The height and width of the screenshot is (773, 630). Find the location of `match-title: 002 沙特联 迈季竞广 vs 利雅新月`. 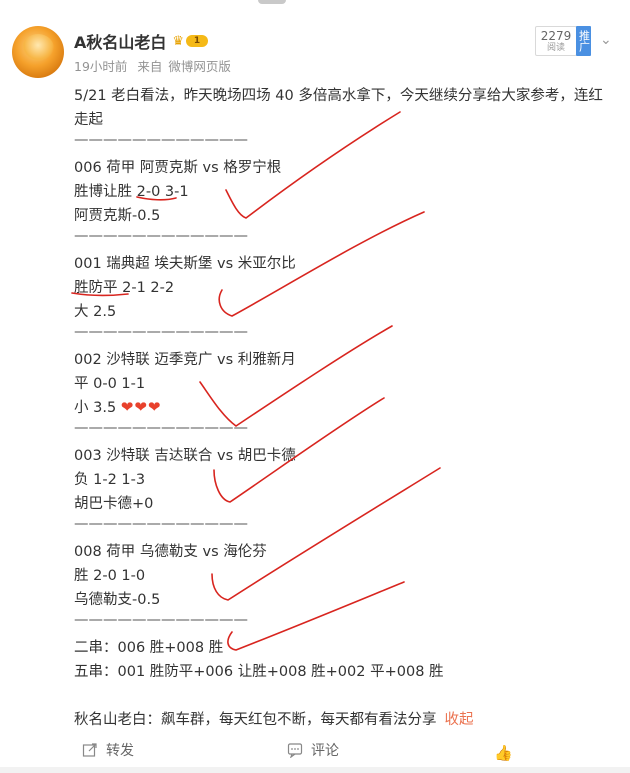

match-title: 002 沙特联 迈季竞广 vs 利雅新月 is located at coordinates (185, 360).